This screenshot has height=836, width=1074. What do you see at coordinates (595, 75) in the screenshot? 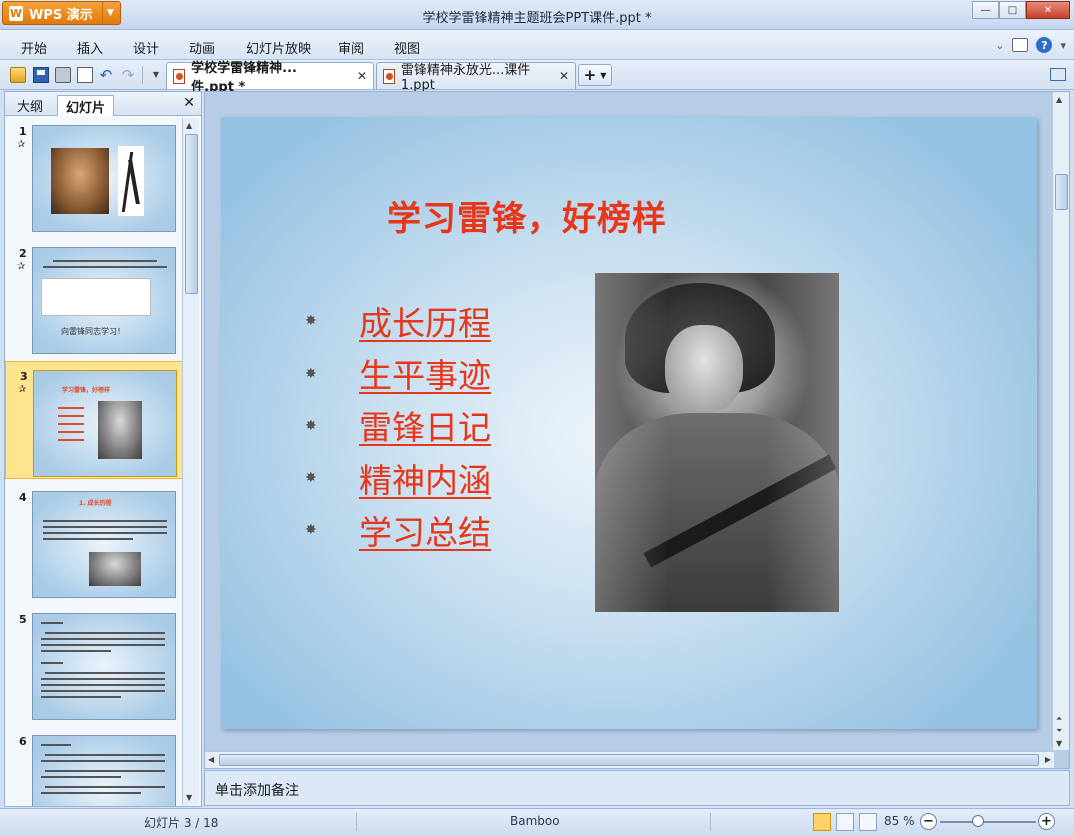
I see `new-tab-button: + ▼` at bounding box center [595, 75].